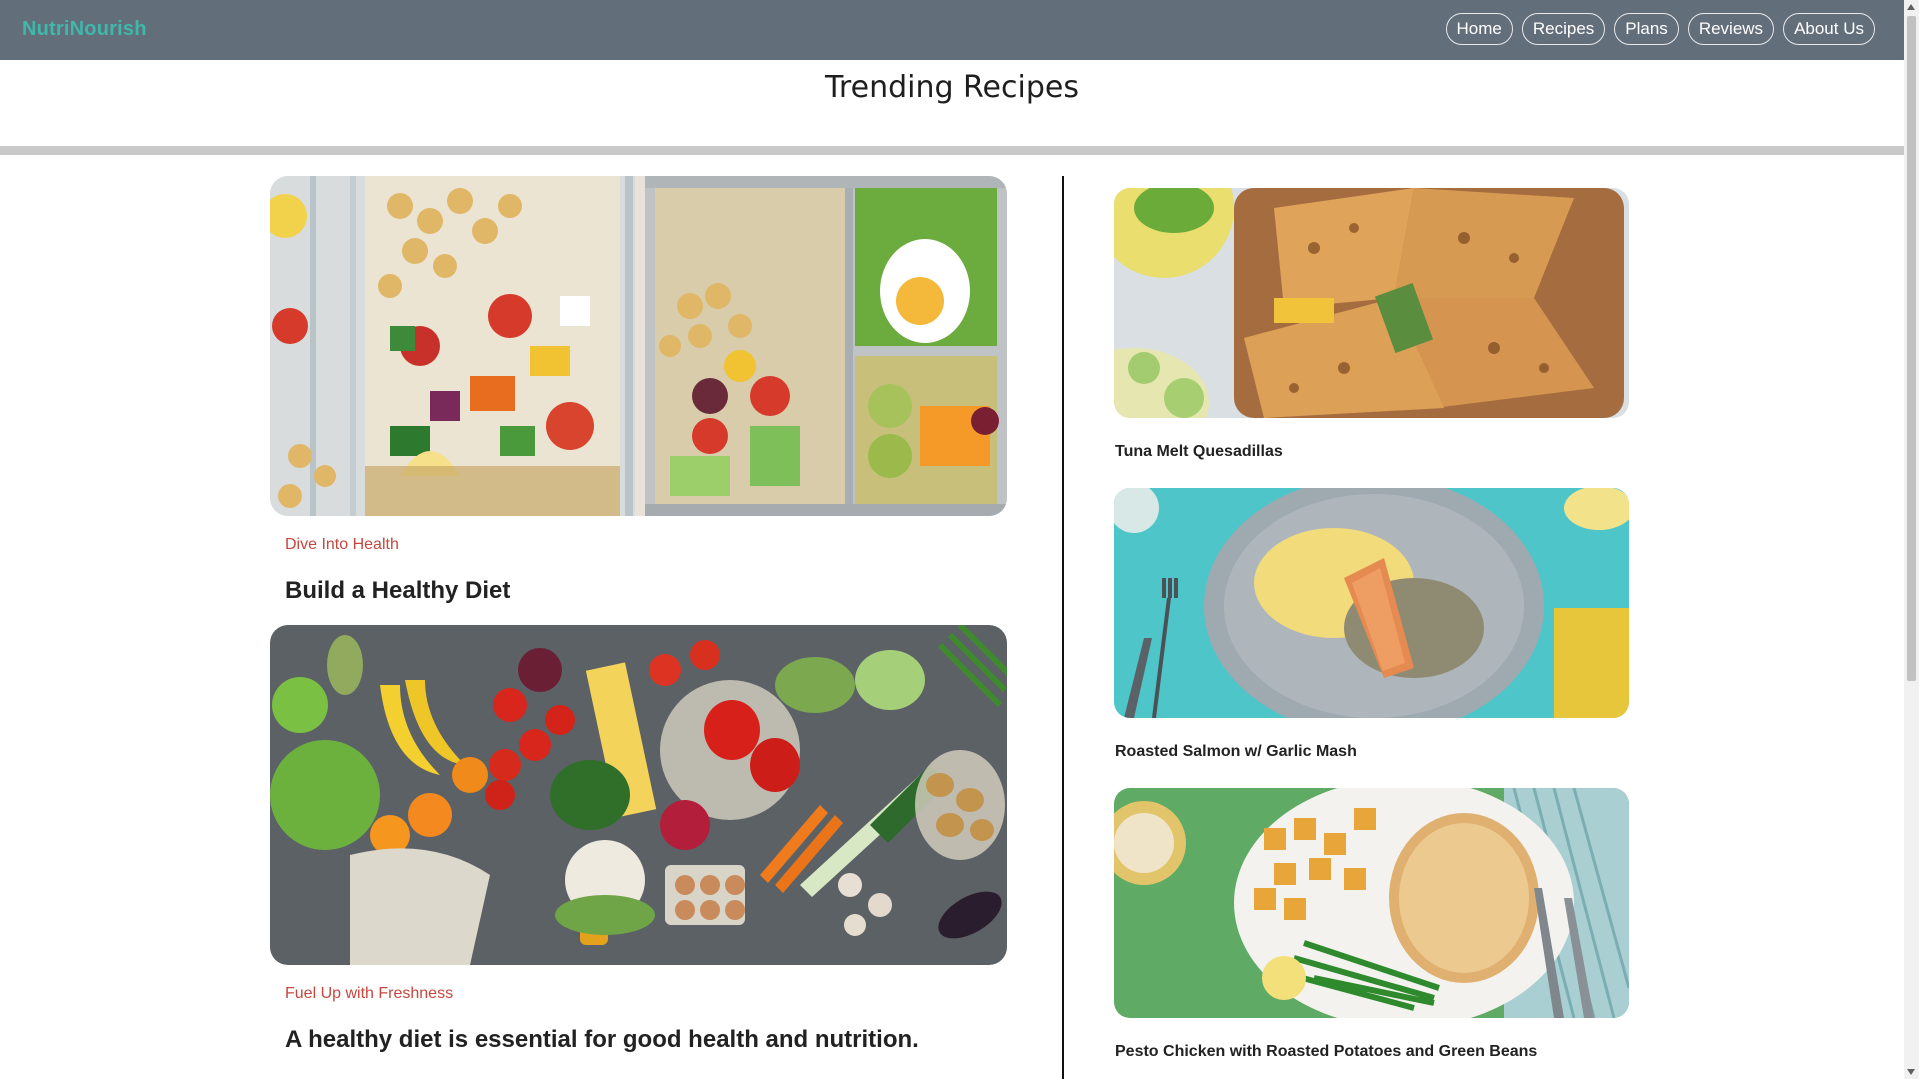  Describe the element at coordinates (84, 29) in the screenshot. I see `brand-logo: NutriNourish` at that location.